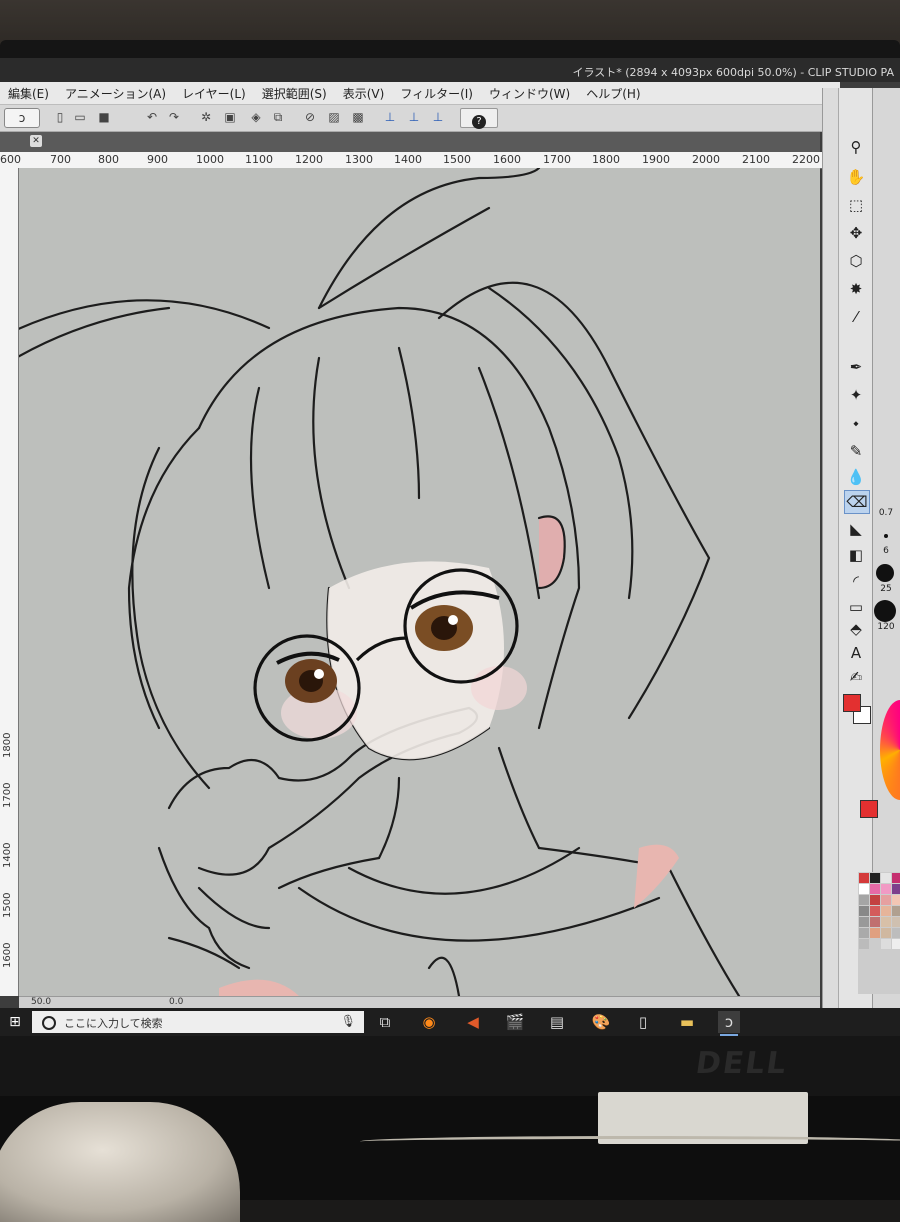 The width and height of the screenshot is (900, 1222). What do you see at coordinates (856, 177) in the screenshot?
I see `hand-tool-icon: ✋` at bounding box center [856, 177].